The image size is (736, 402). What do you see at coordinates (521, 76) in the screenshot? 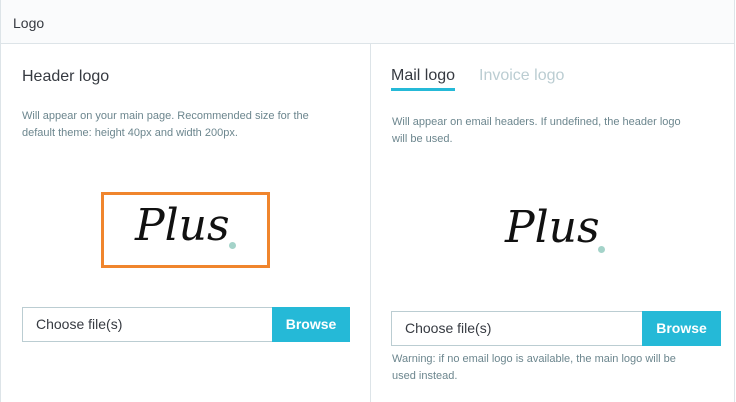
I see `tab-invoice-logo: Invoice logo` at bounding box center [521, 76].